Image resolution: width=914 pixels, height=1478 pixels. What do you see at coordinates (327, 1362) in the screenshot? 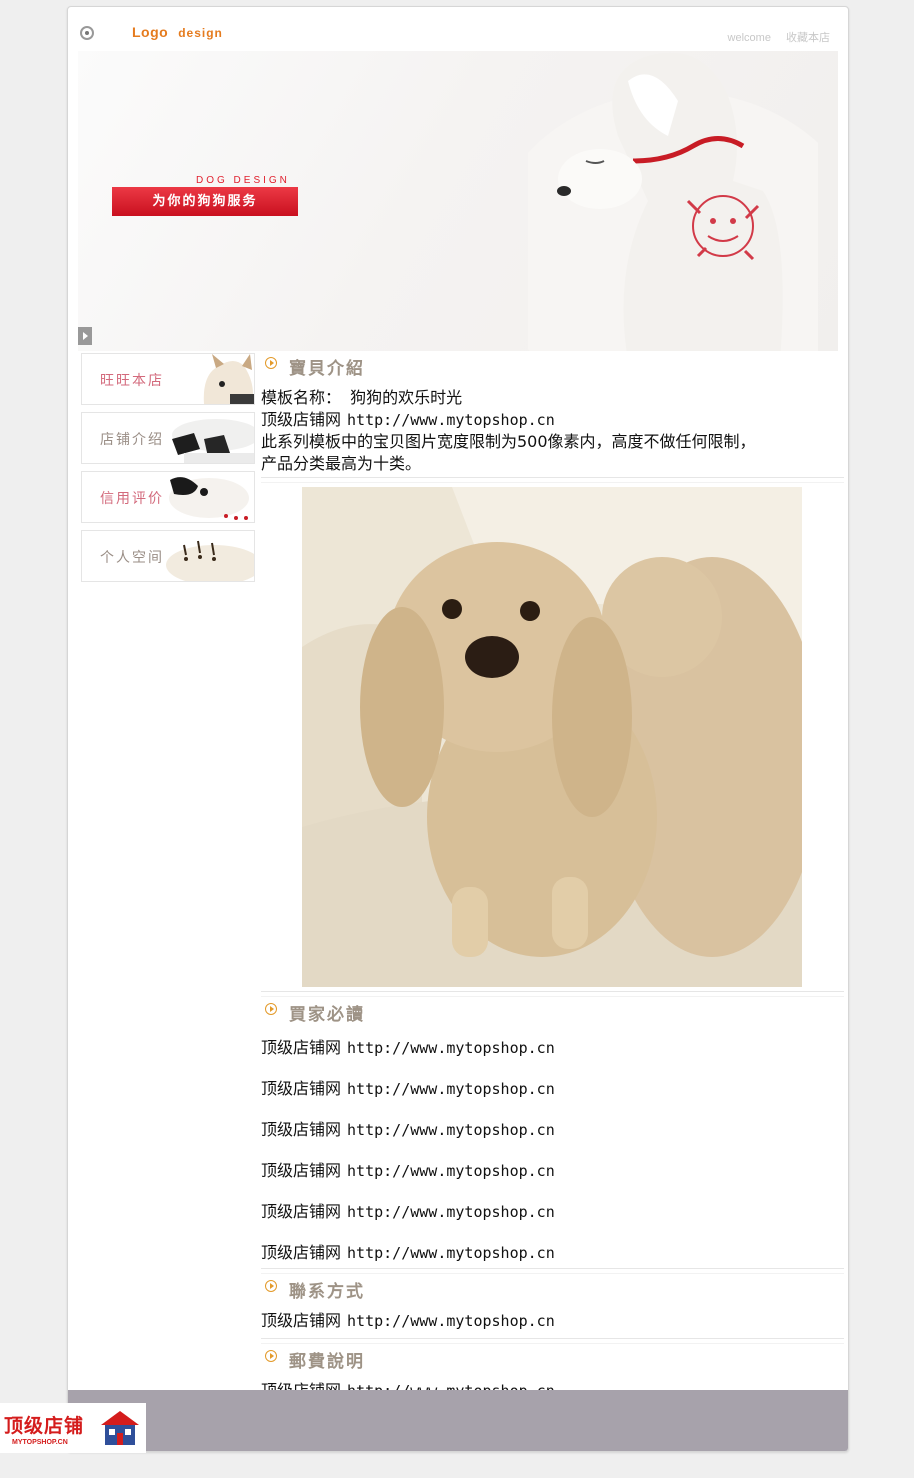
I see `section-title: 郵費說明` at bounding box center [327, 1362].